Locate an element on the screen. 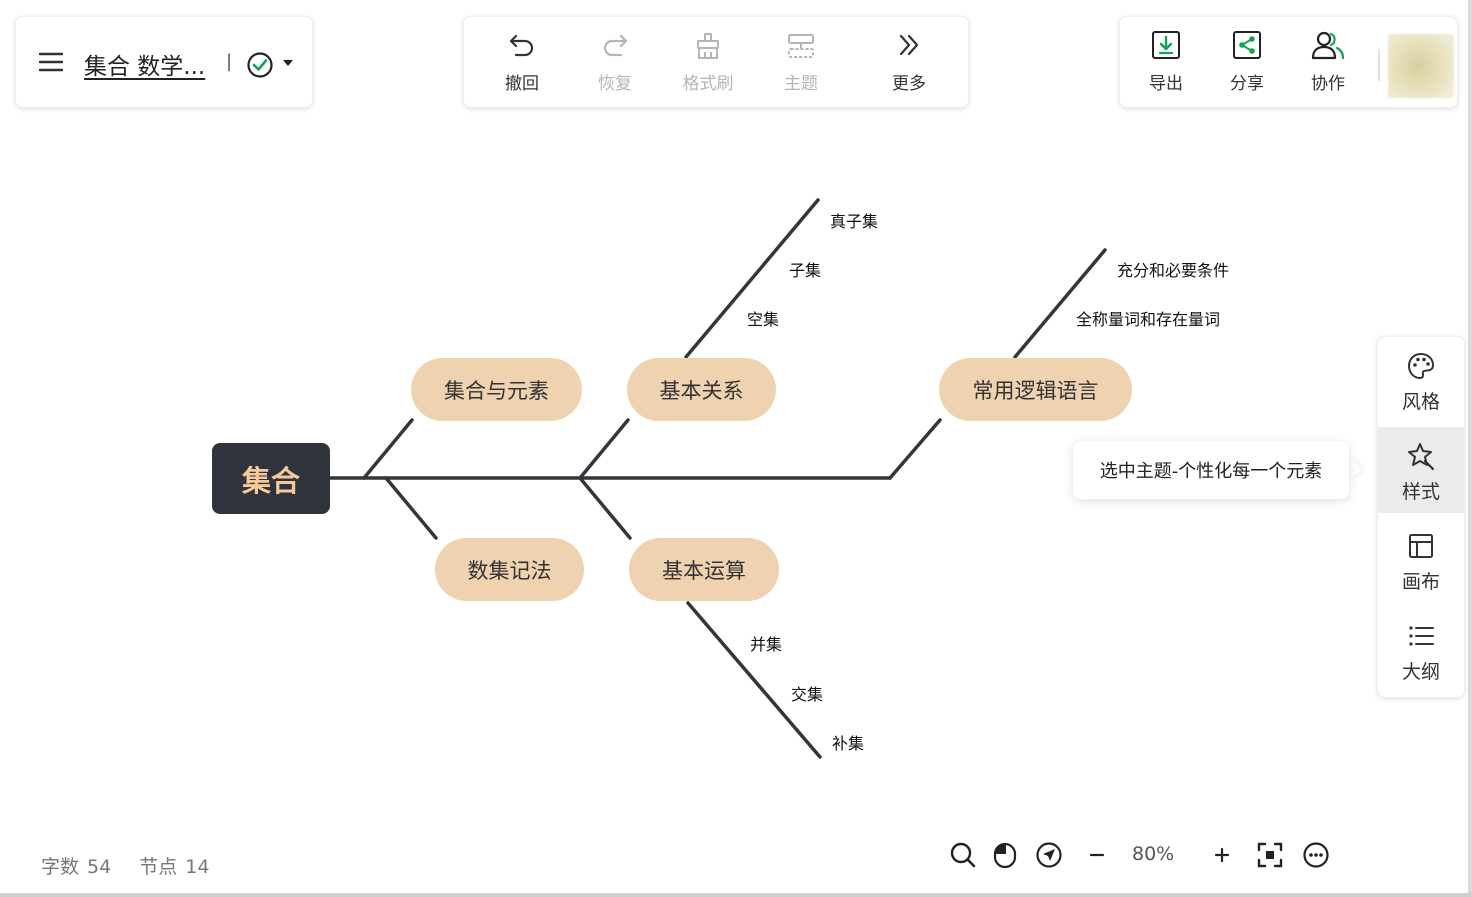 This screenshot has height=897, width=1472. double-chevron-right-icon is located at coordinates (909, 45).